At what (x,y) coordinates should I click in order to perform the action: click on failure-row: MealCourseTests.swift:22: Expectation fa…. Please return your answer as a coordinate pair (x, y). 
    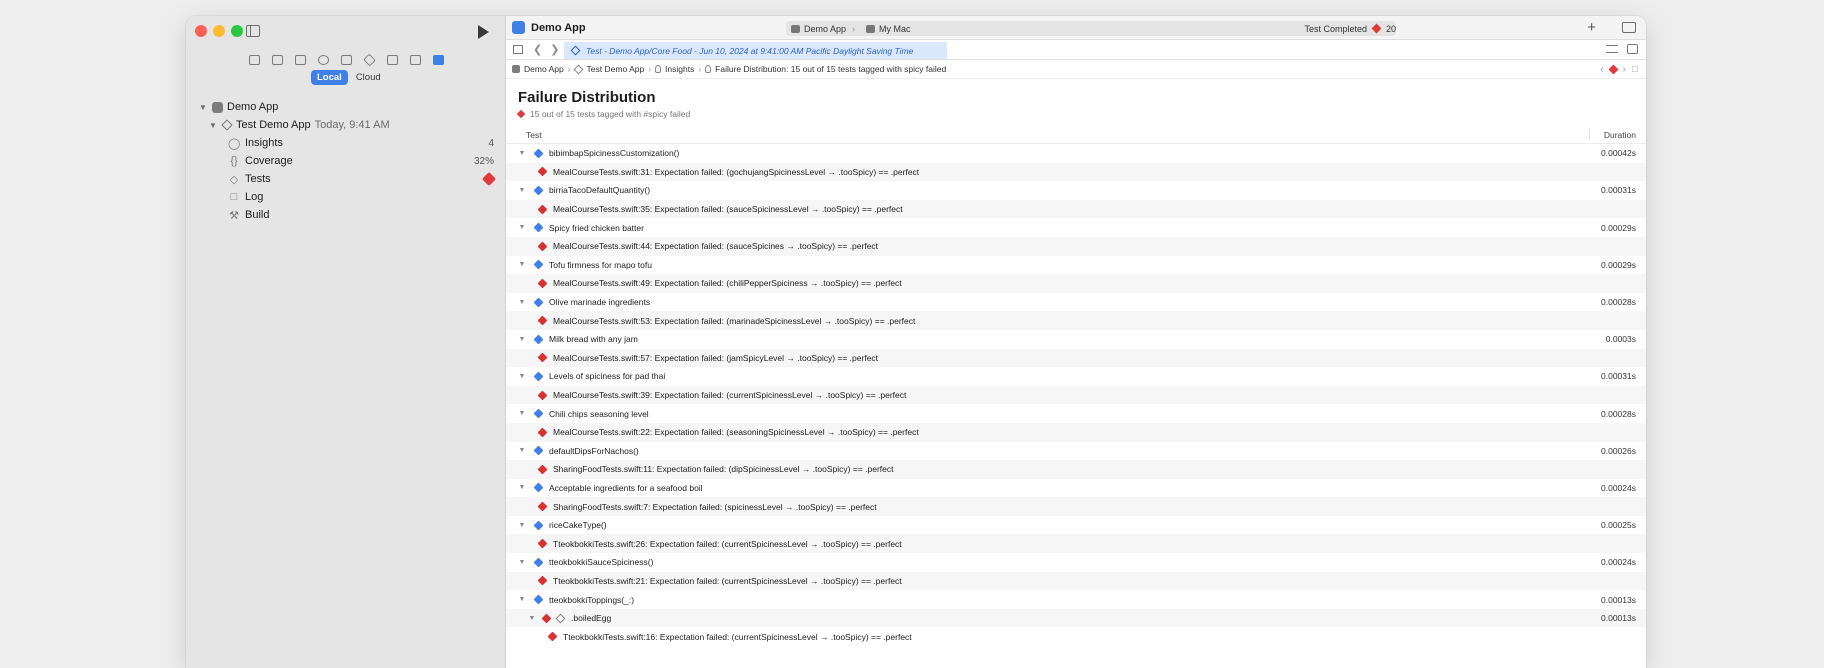
    Looking at the image, I should click on (1076, 432).